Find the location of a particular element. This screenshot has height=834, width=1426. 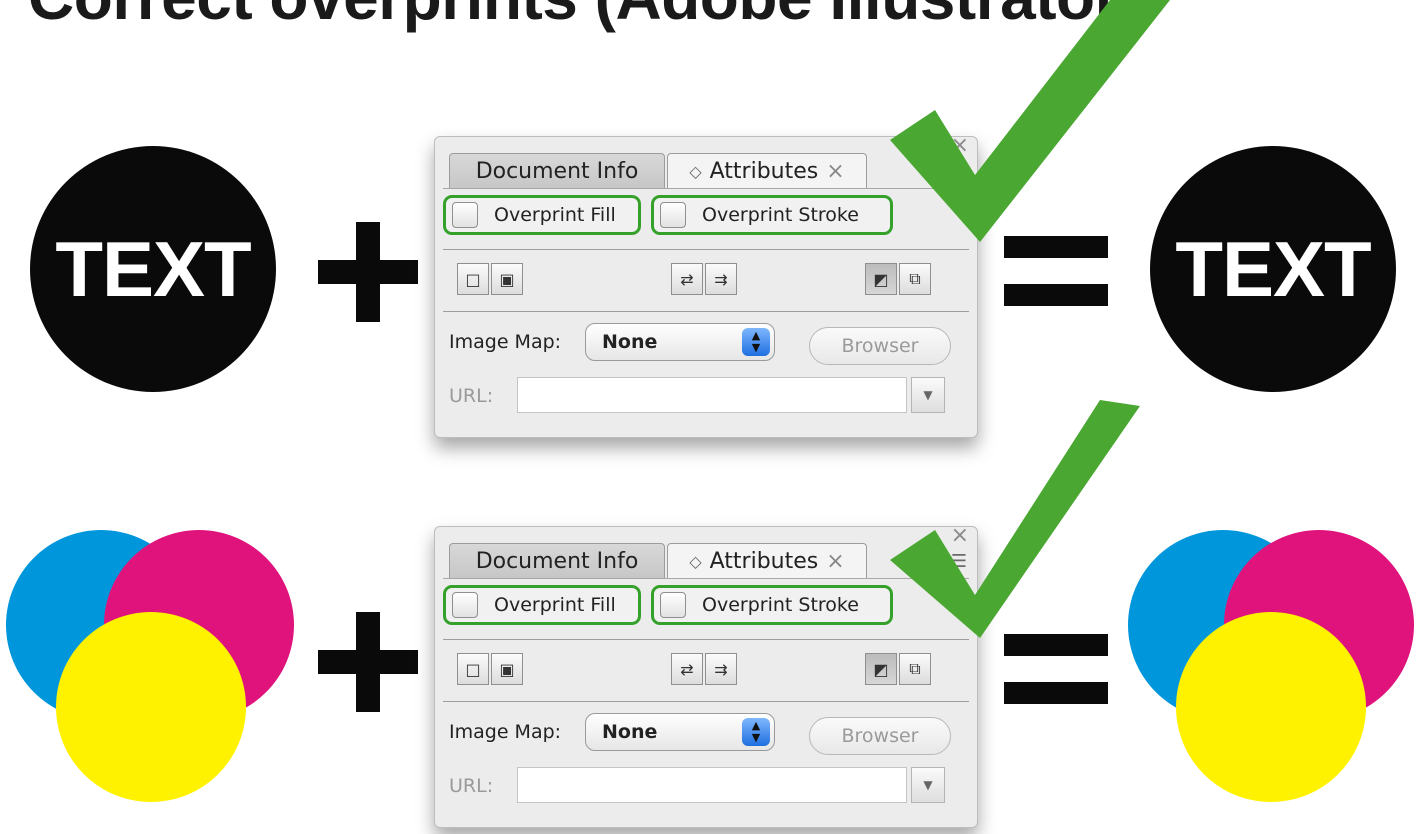

chevron-down-icon: ▼ is located at coordinates (928, 785).